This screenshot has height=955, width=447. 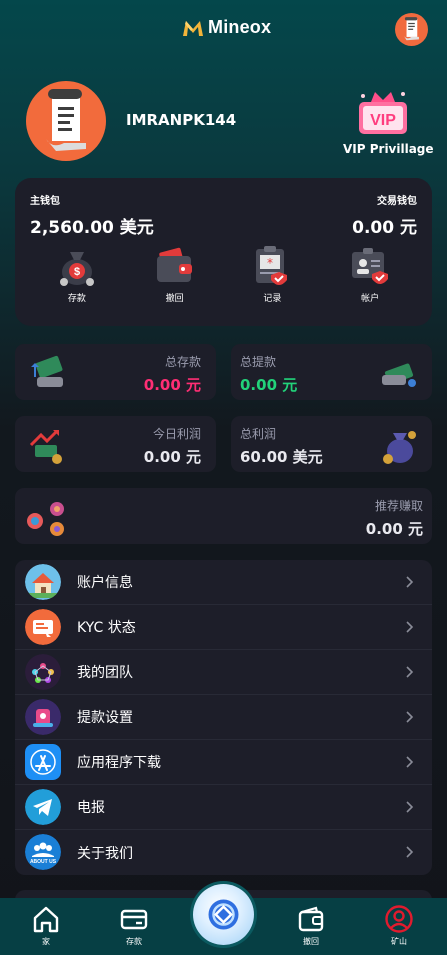 I want to click on records-action: * 记录, so click(x=272, y=273).